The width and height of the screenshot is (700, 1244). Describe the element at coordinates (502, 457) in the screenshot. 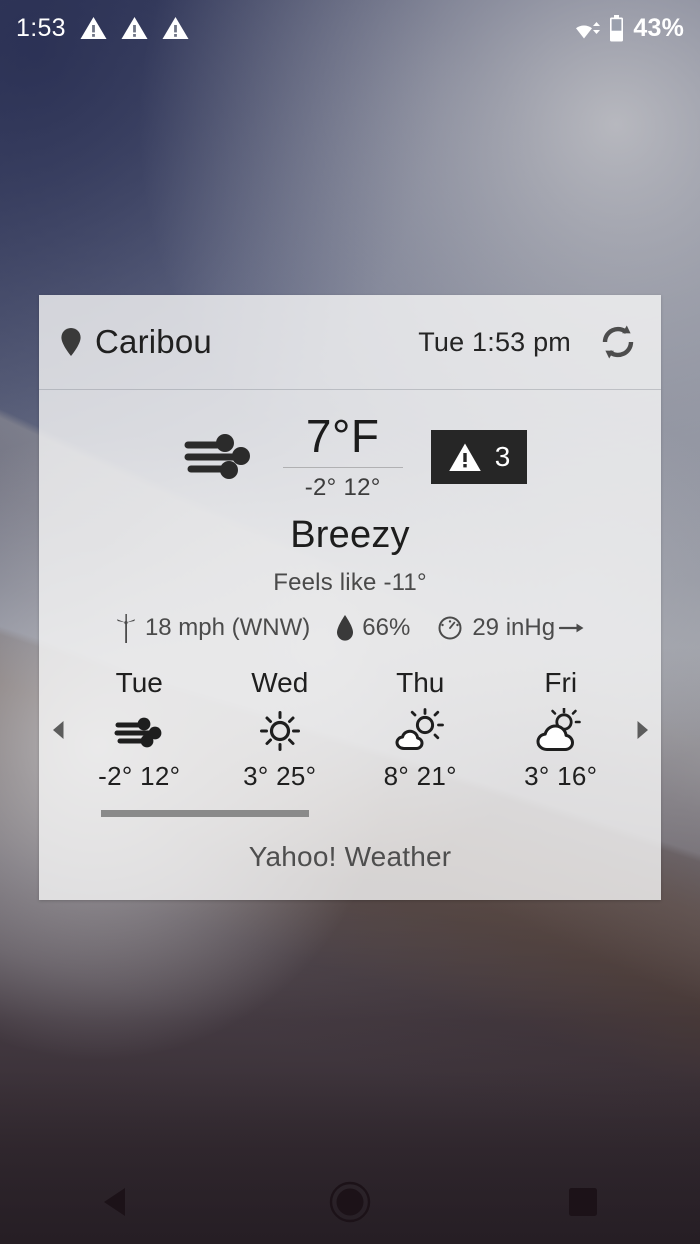

I see `alert-count-label: 3` at that location.